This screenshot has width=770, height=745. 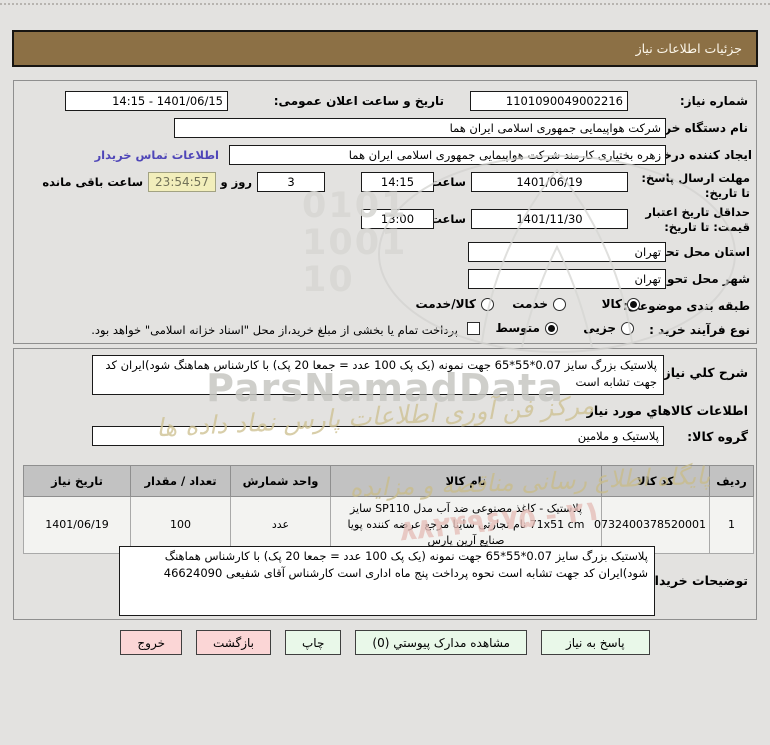 What do you see at coordinates (280, 481) in the screenshot?
I see `header-count-unit: واحد شمارش` at bounding box center [280, 481].